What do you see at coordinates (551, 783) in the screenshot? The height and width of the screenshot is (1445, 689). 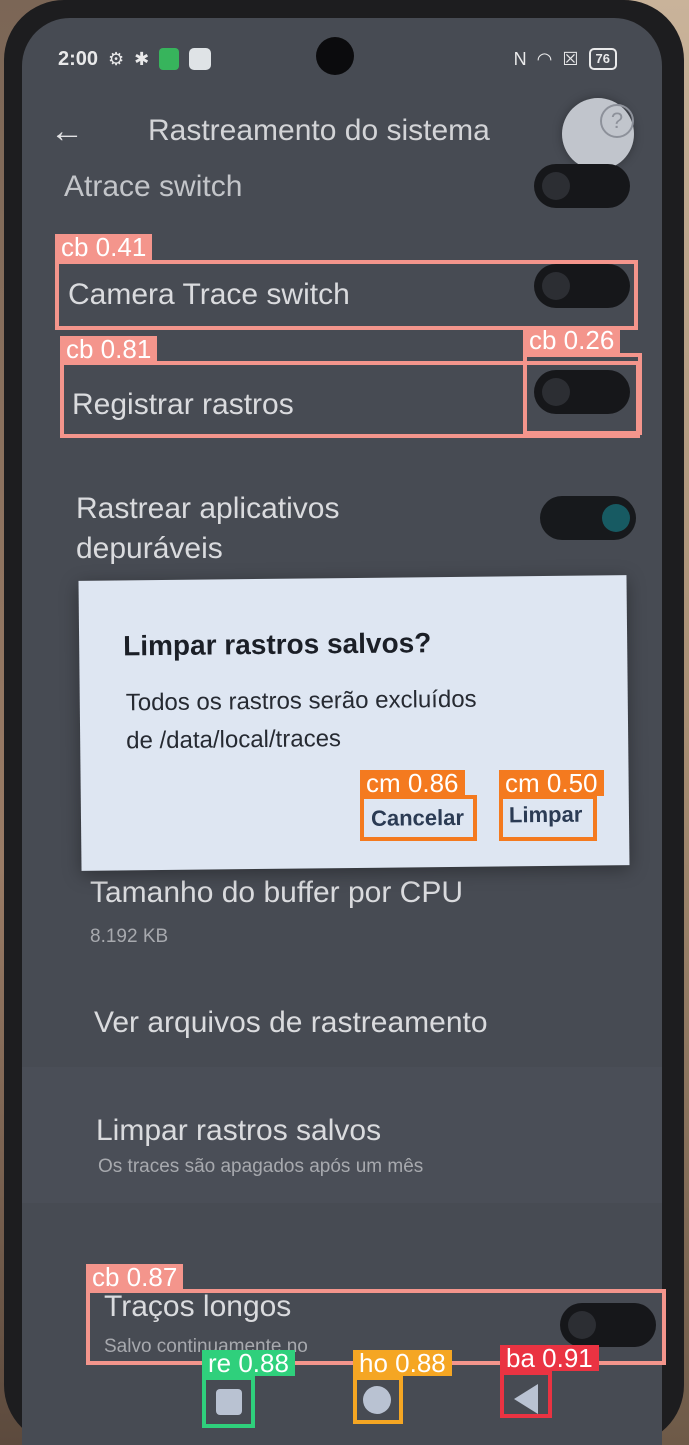 I see `detection-label: cm 0.50` at bounding box center [551, 783].